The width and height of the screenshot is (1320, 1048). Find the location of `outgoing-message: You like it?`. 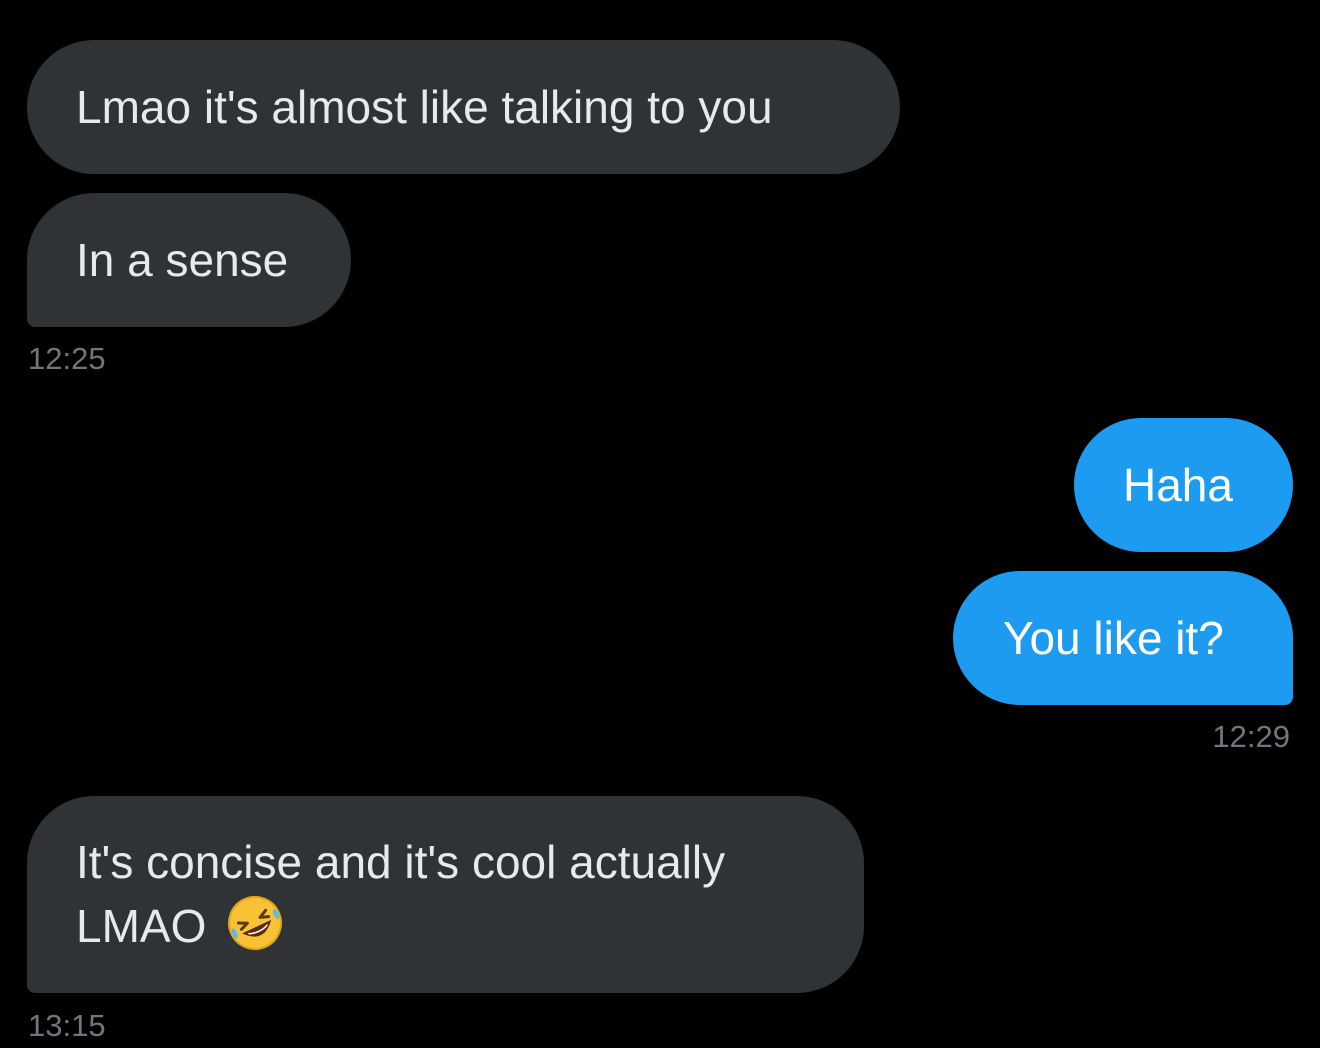

outgoing-message: You like it? is located at coordinates (1123, 638).